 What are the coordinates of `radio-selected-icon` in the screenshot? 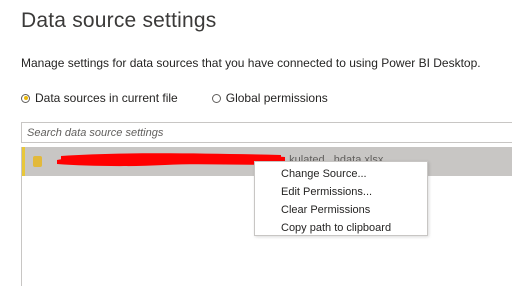 It's located at (25, 98).